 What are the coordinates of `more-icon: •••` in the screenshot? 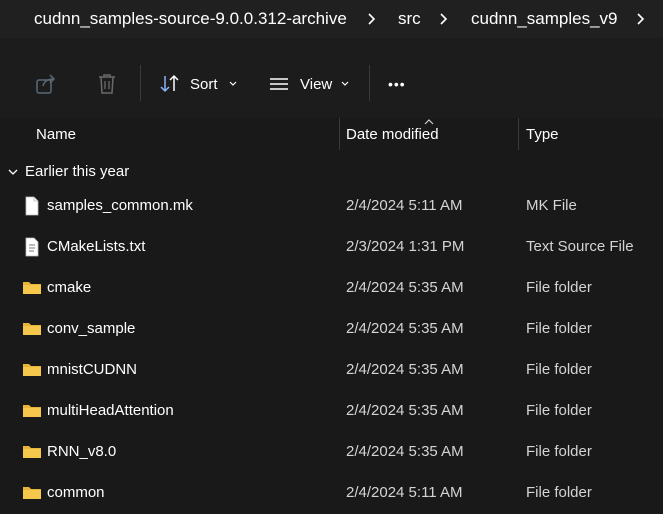 It's located at (397, 84).